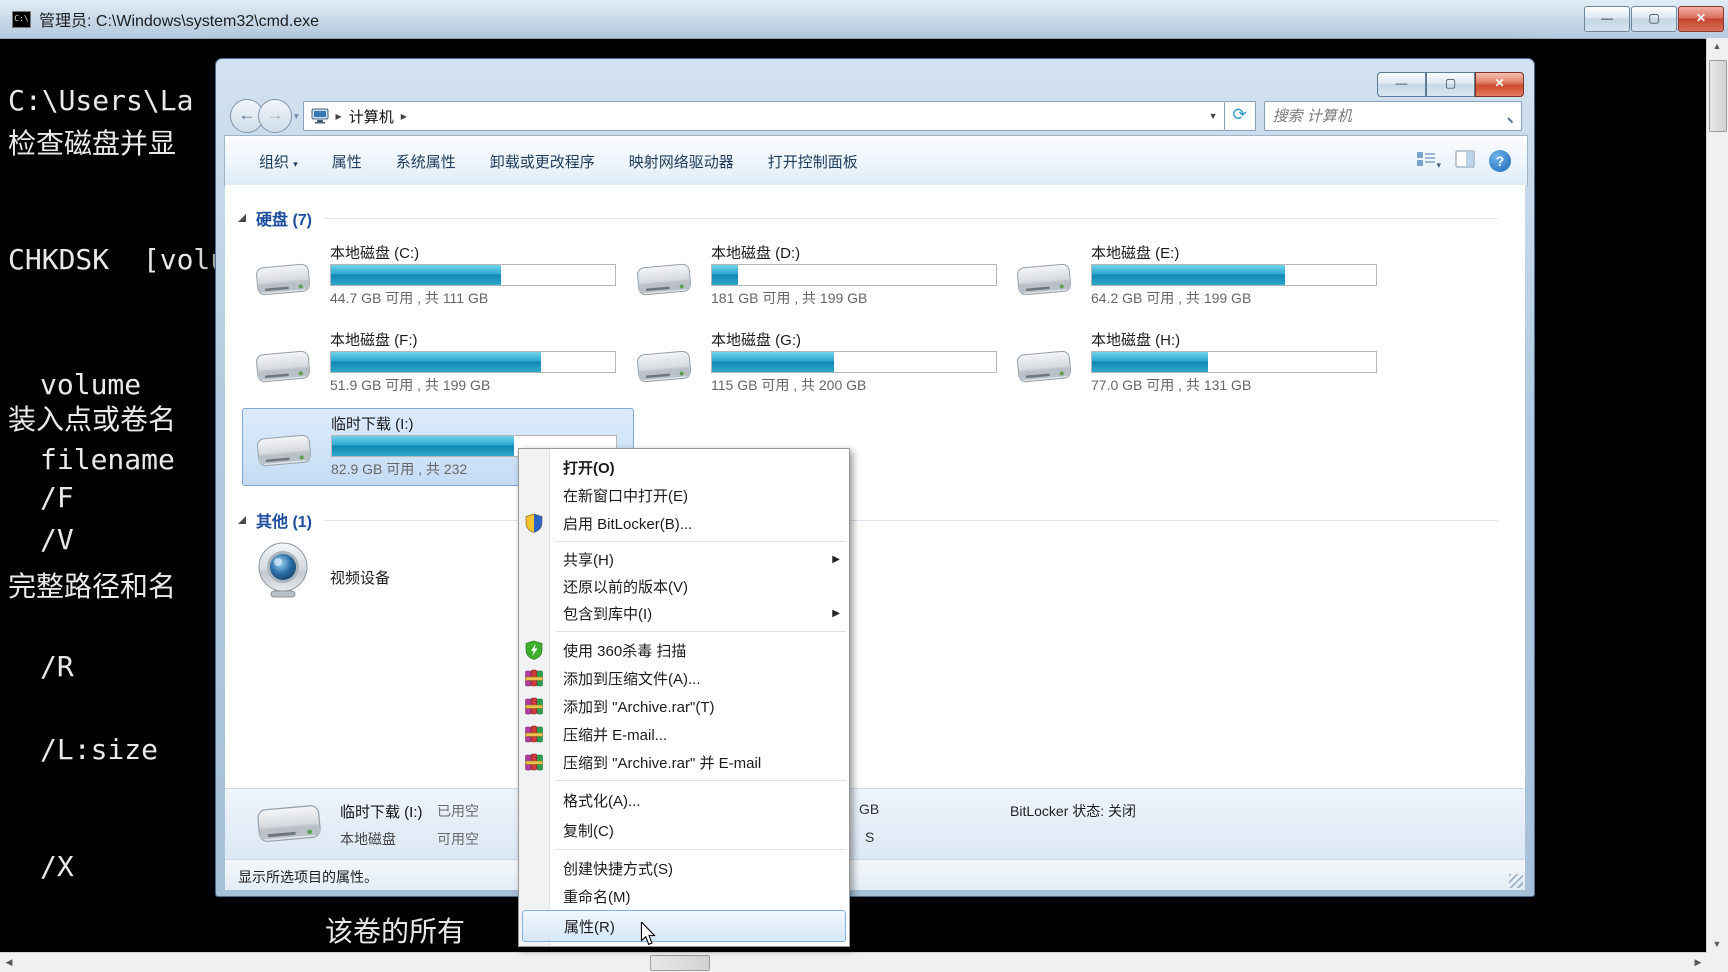 This screenshot has width=1728, height=972. What do you see at coordinates (1240, 116) in the screenshot?
I see `refresh-button: ⟳` at bounding box center [1240, 116].